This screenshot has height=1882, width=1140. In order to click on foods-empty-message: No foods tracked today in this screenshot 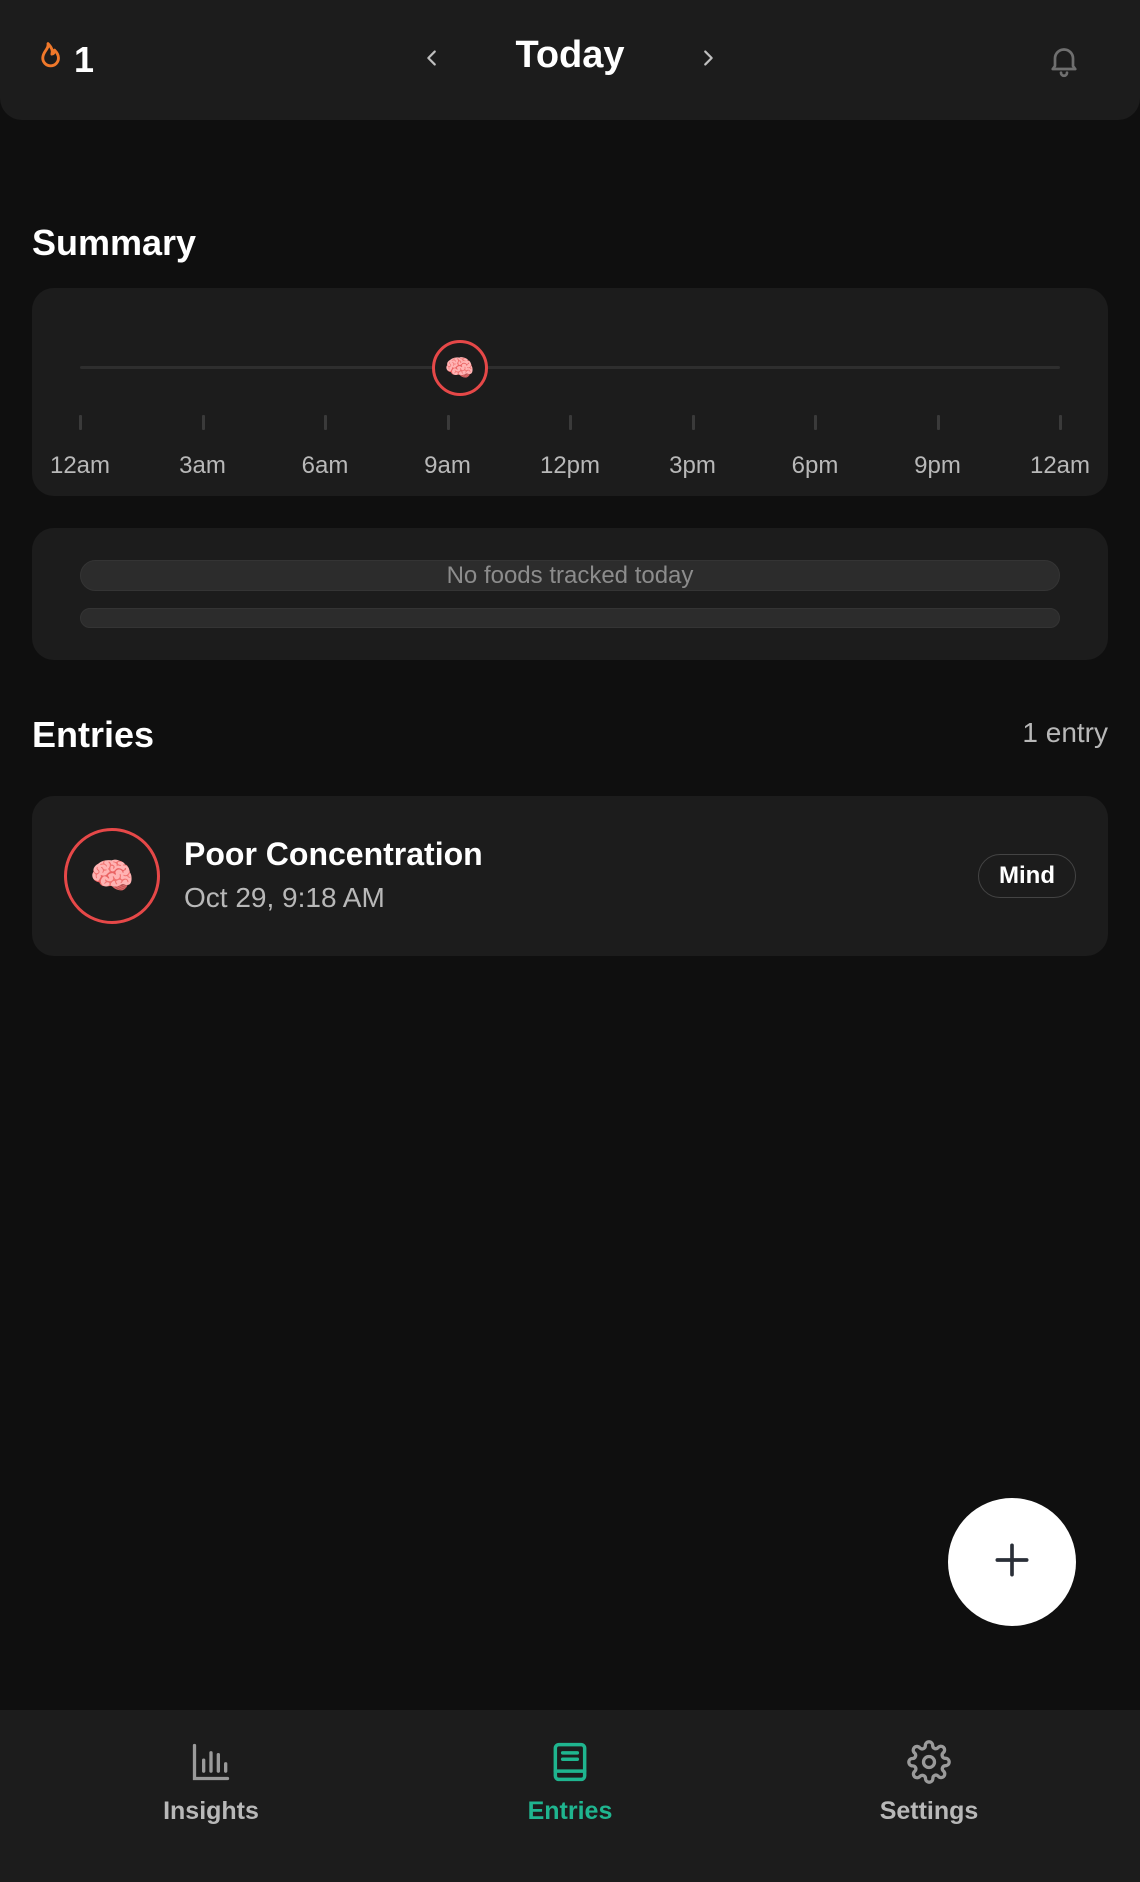, I will do `click(570, 575)`.